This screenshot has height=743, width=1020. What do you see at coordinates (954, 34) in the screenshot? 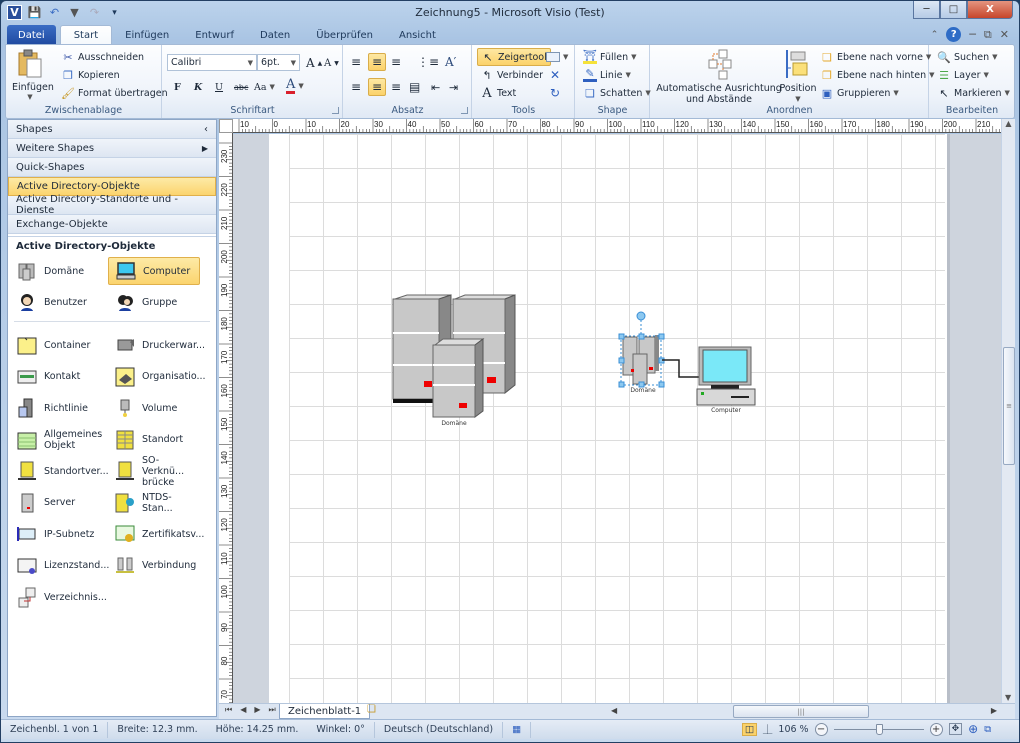
I see `help-icon: ?` at bounding box center [954, 34].